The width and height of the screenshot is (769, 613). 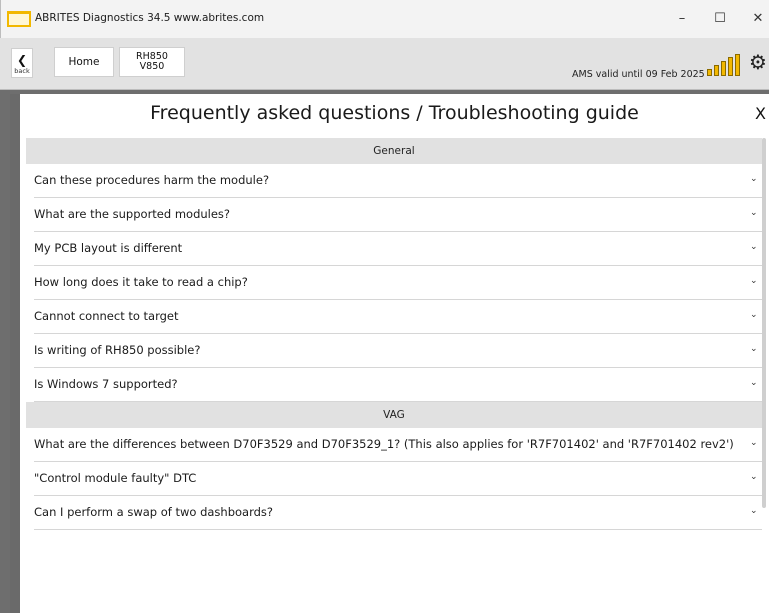 I want to click on scrollbar, so click(x=764, y=323).